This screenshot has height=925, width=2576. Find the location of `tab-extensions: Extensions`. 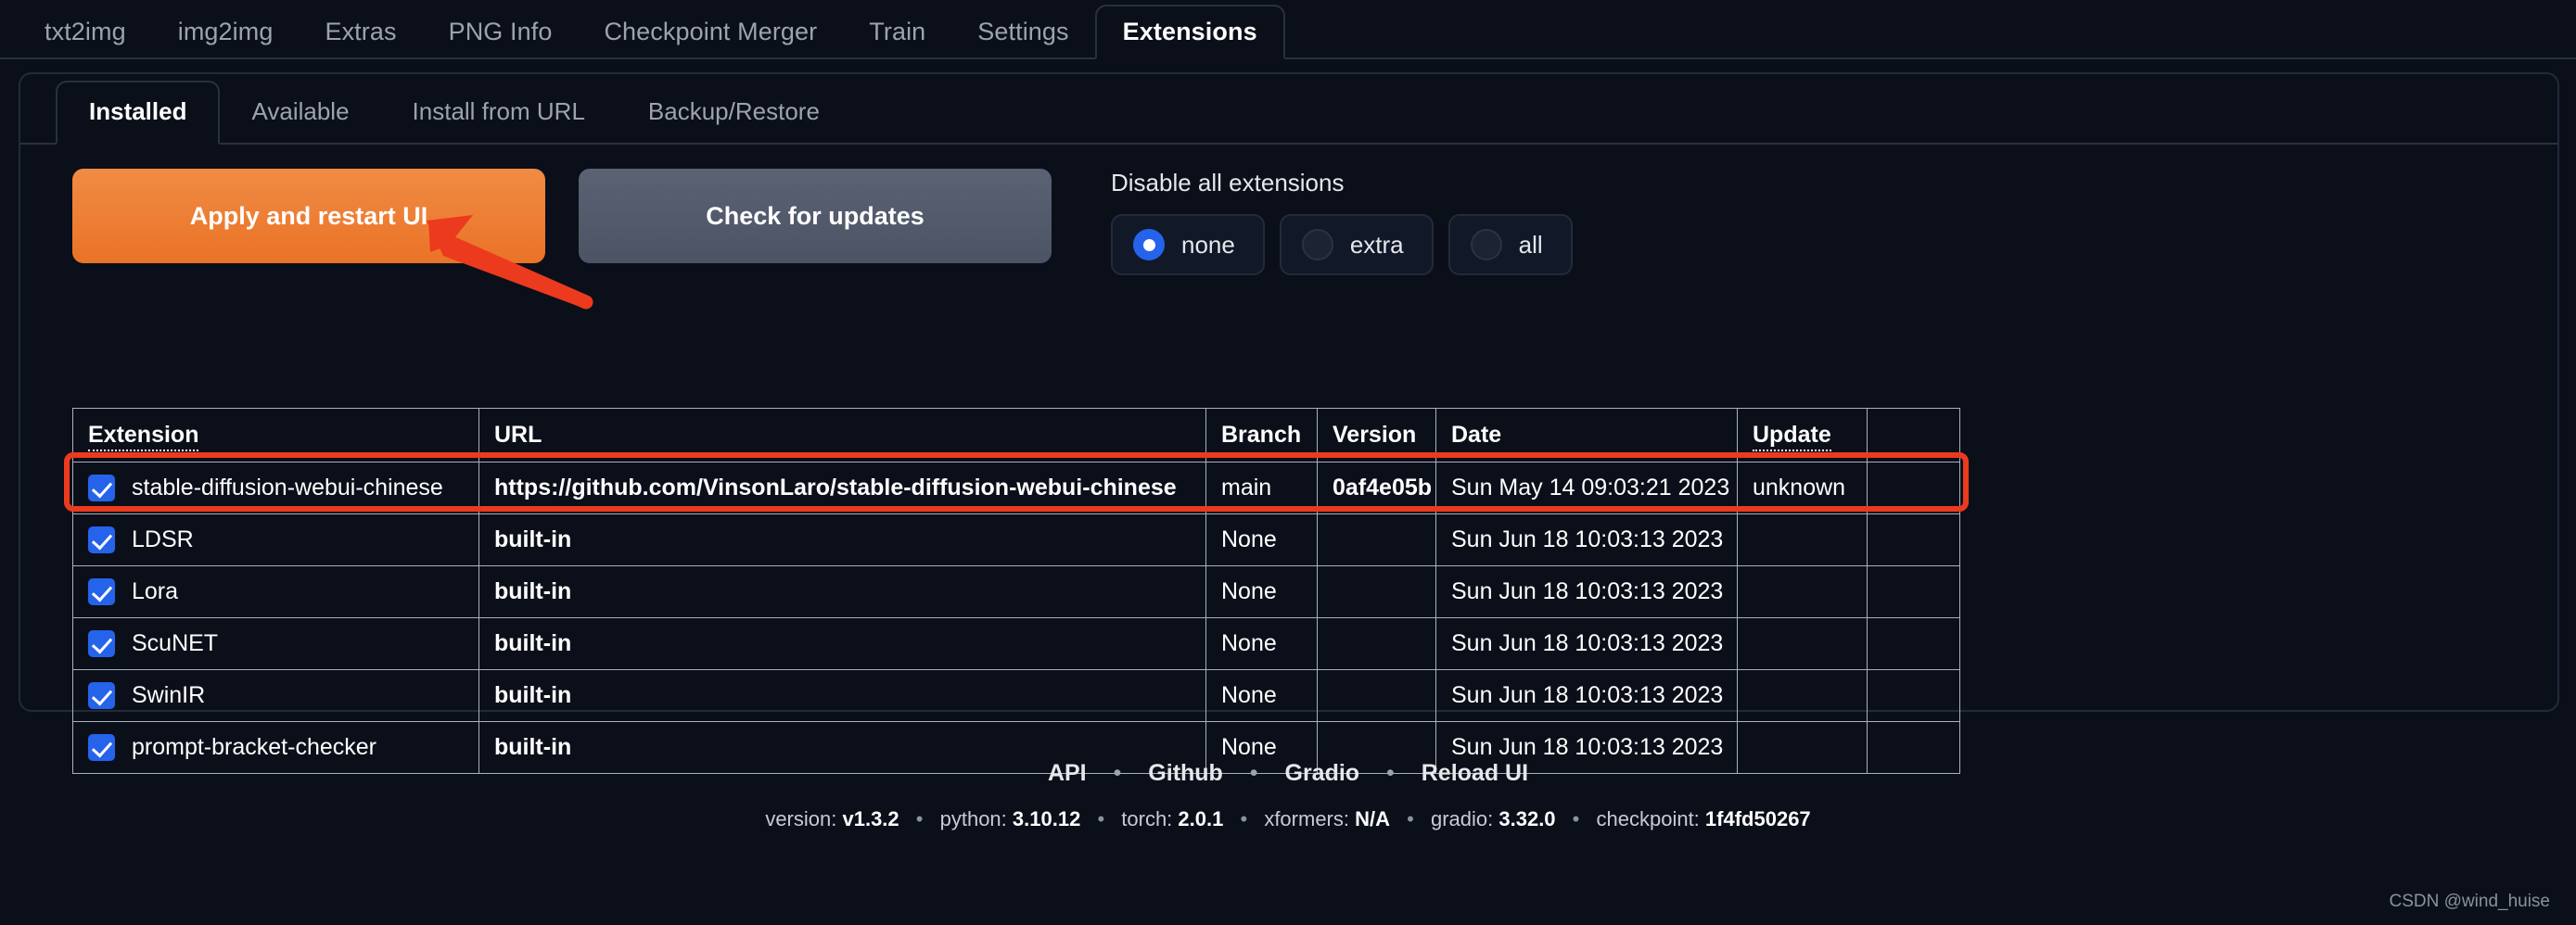

tab-extensions: Extensions is located at coordinates (1190, 32).